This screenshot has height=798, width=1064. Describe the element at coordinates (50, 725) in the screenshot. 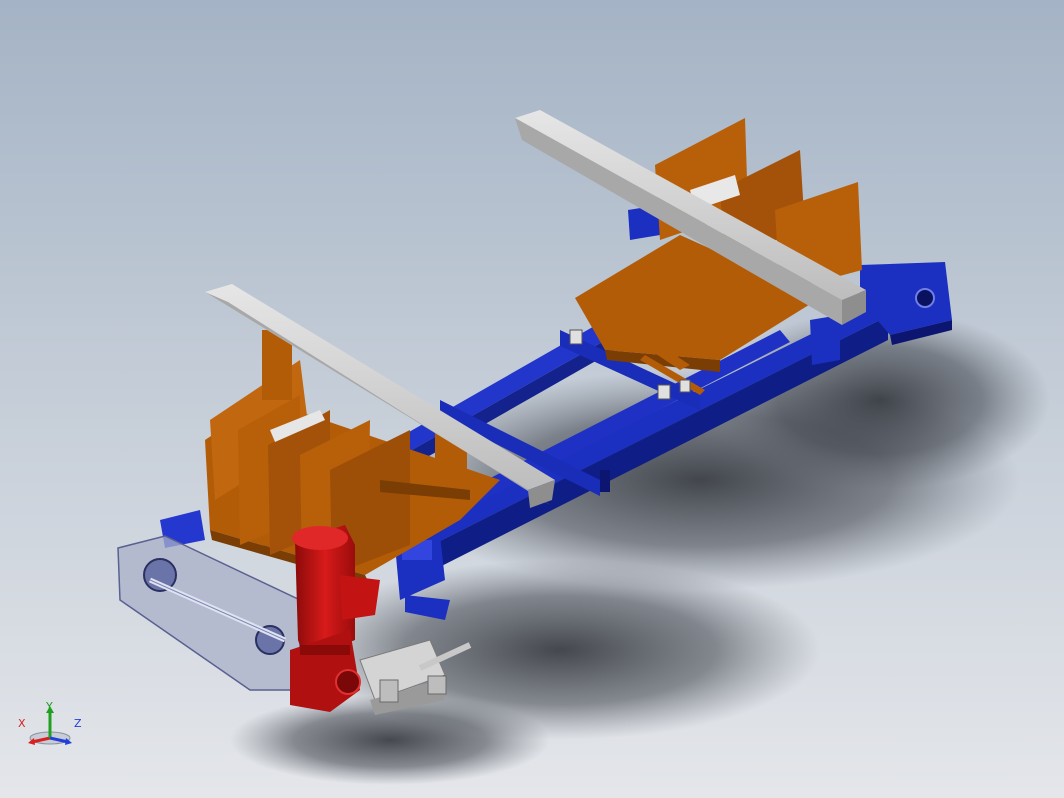

I see `triad-axes` at that location.